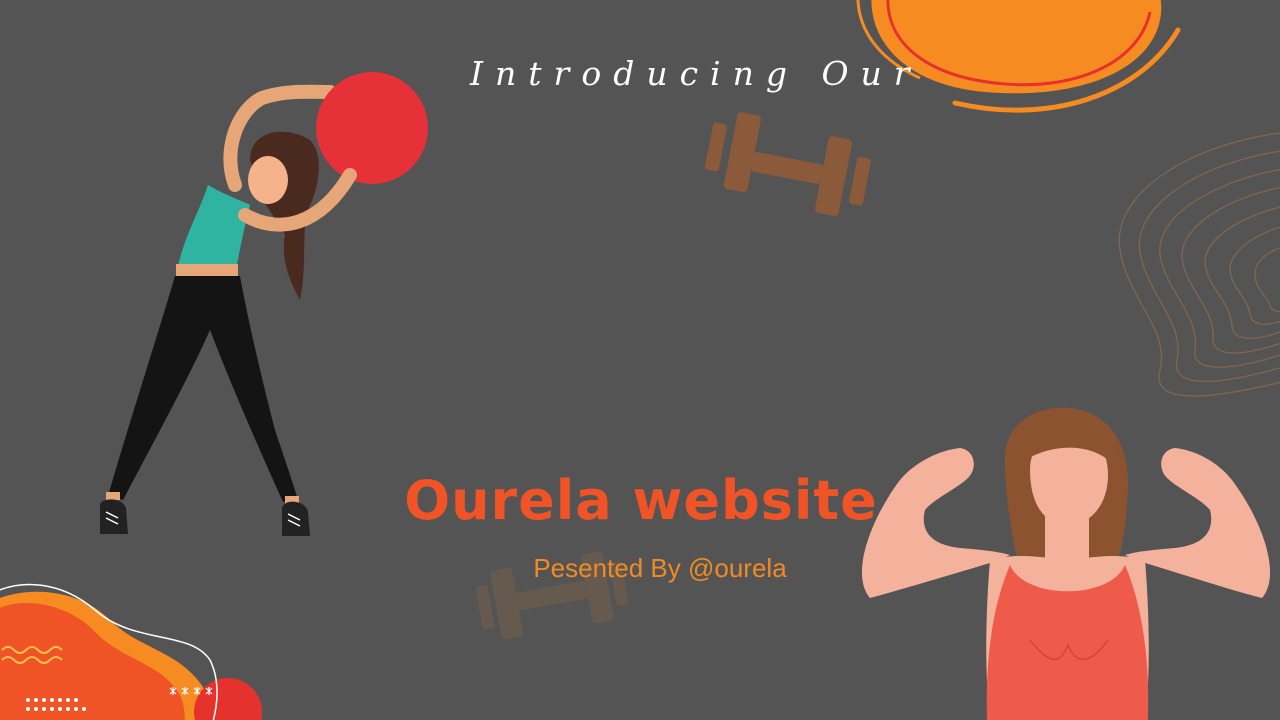  I want to click on dumbbell-icon, so click(787, 164).